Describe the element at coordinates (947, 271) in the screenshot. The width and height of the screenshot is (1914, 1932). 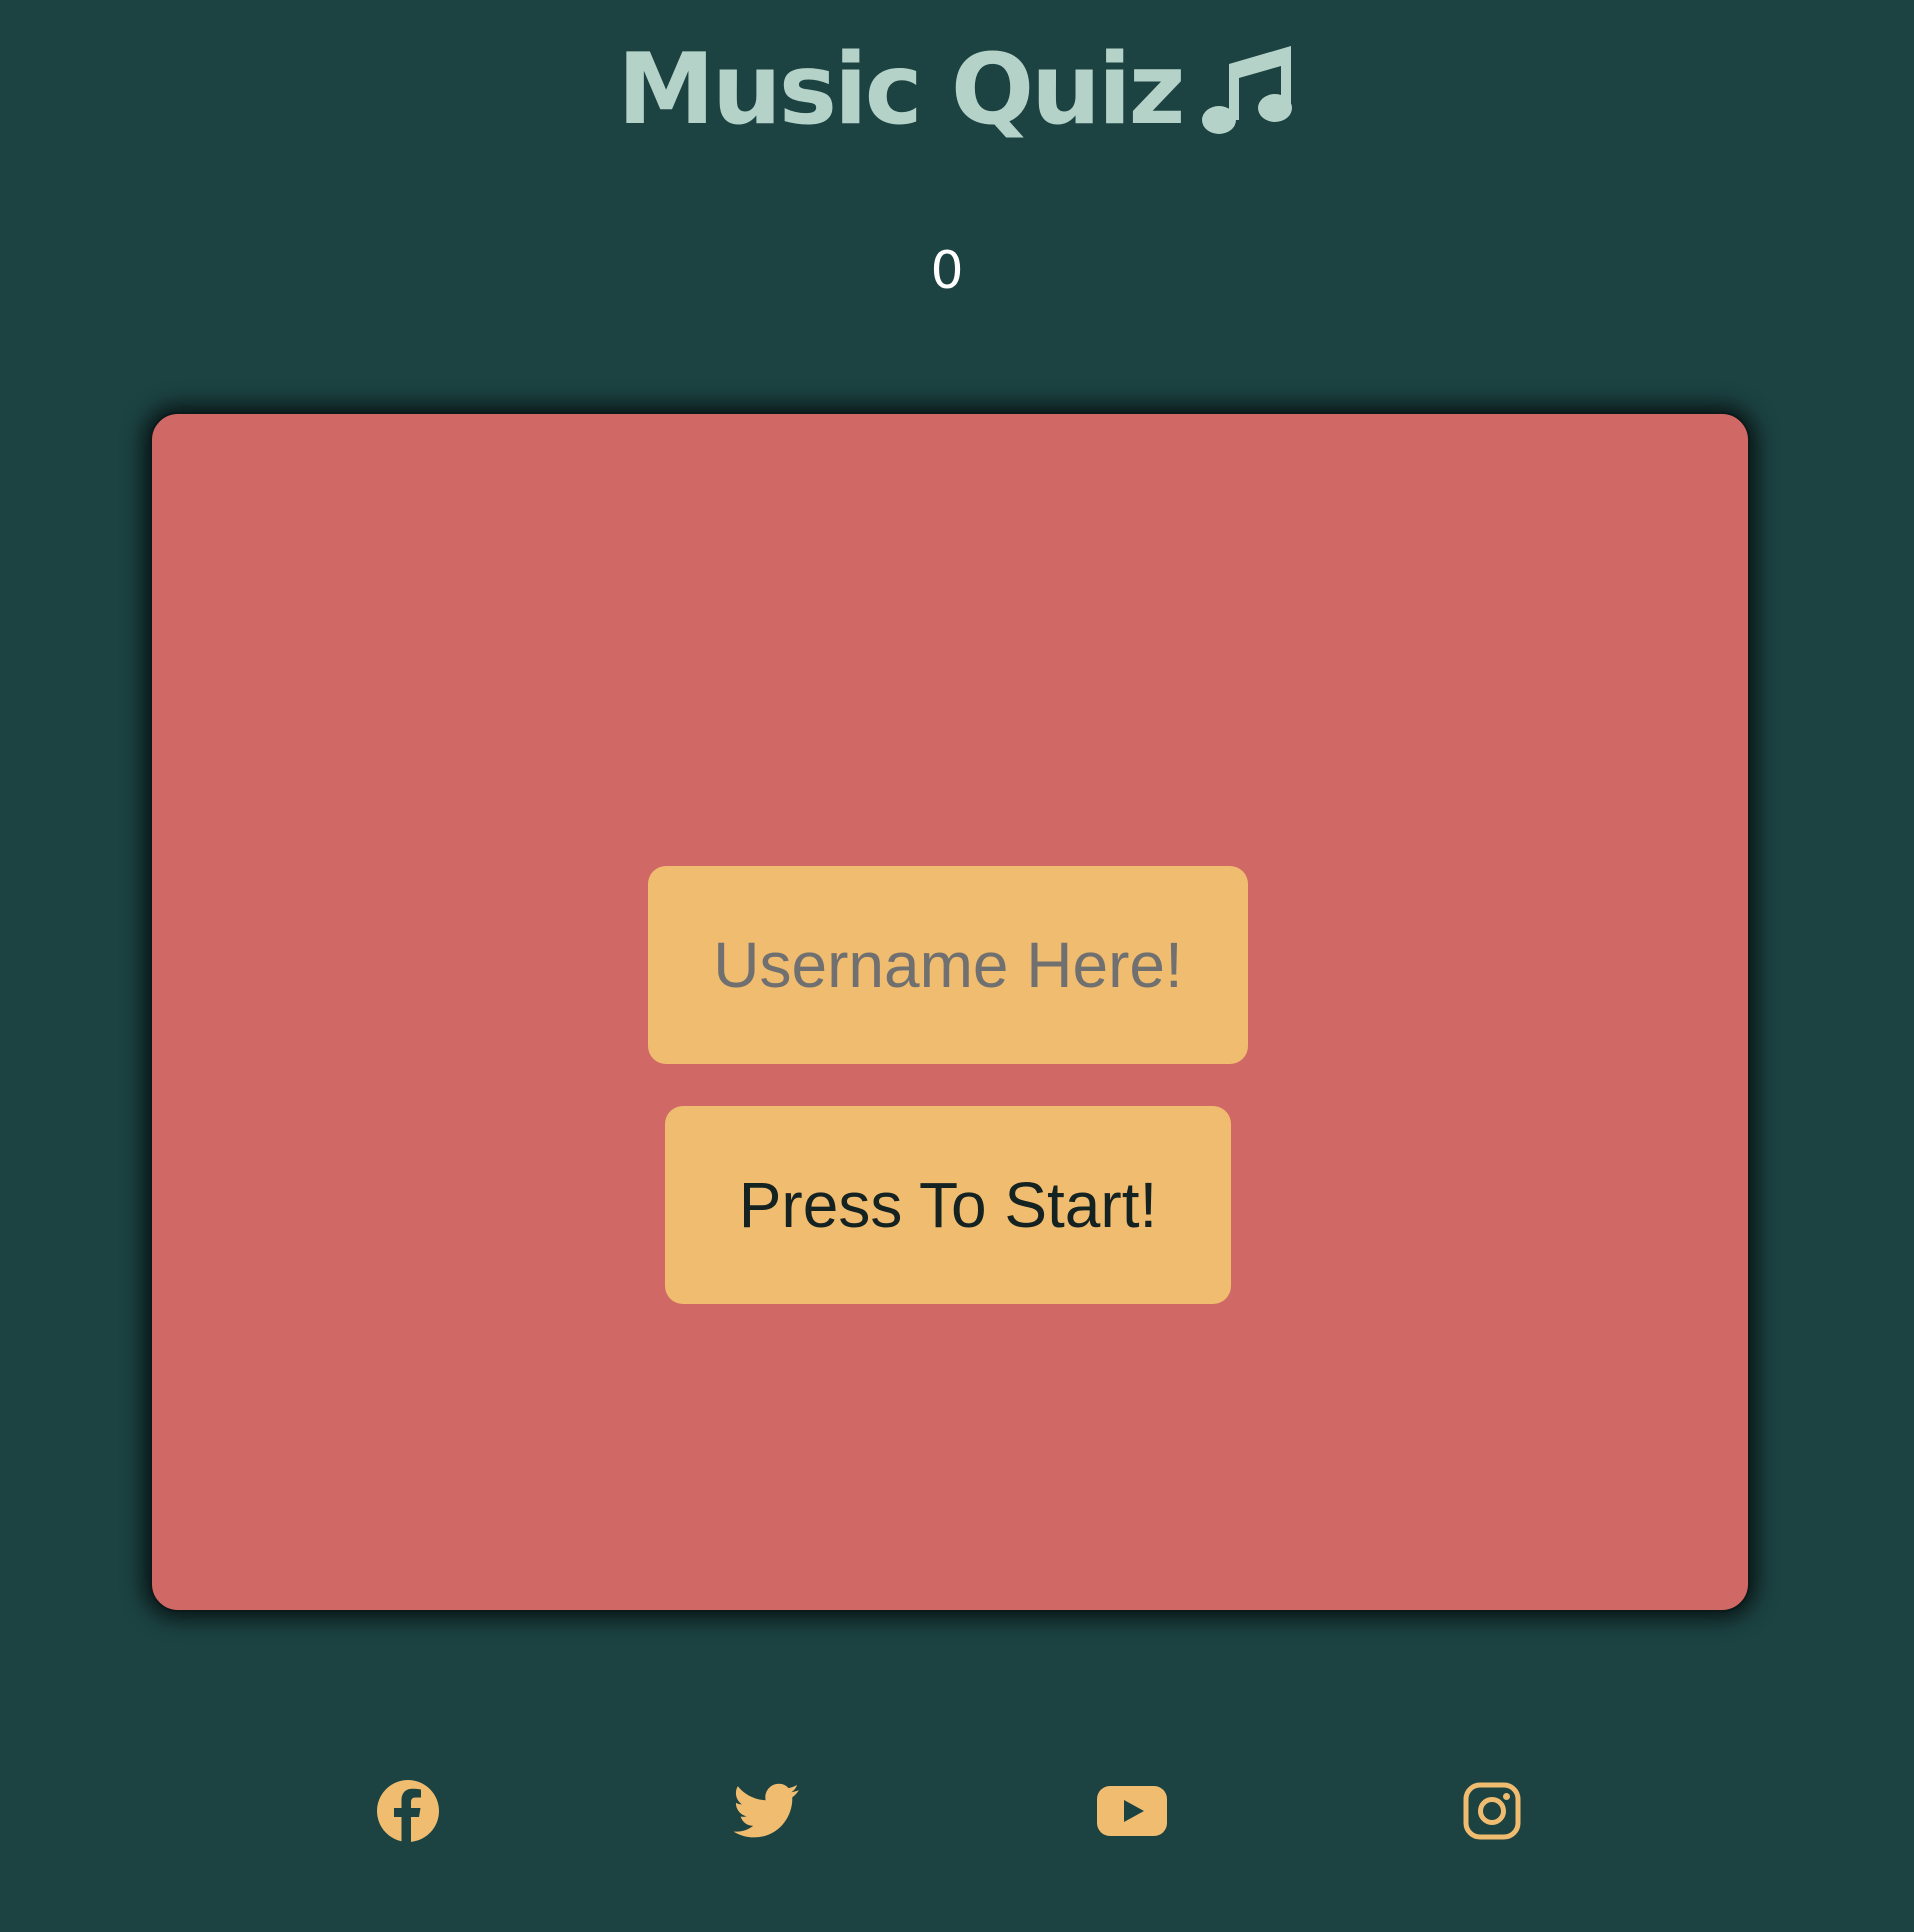
I see `score-display: 0` at that location.